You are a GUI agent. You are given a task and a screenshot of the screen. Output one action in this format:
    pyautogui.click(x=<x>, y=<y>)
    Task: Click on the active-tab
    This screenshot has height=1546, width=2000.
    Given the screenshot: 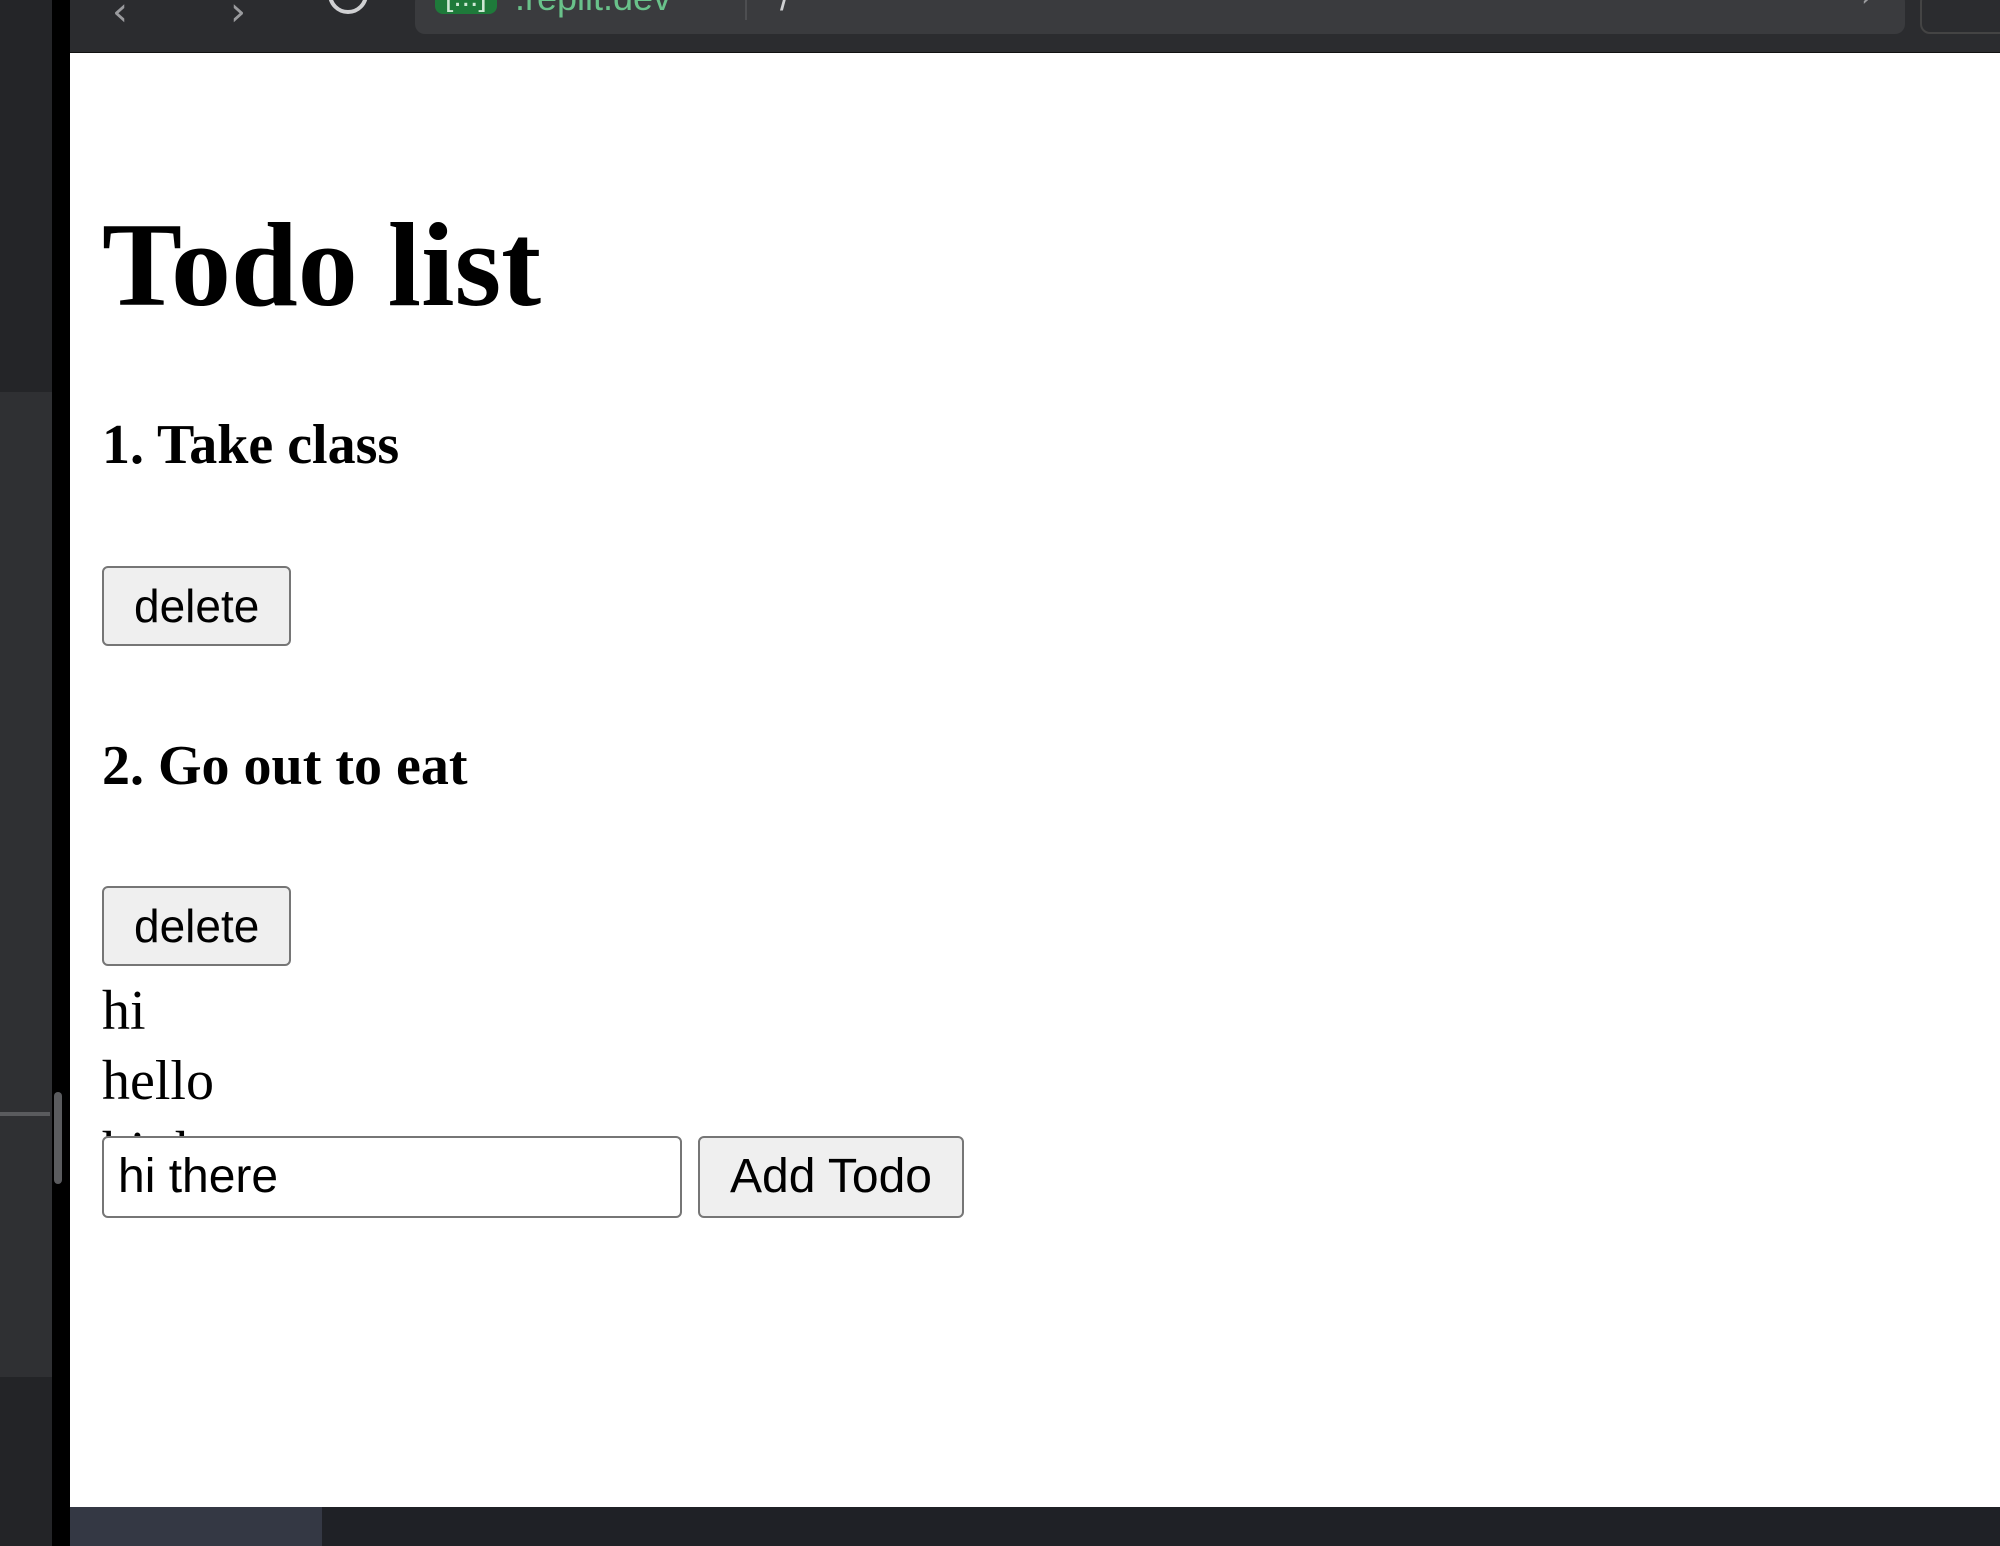 What is the action you would take?
    pyautogui.click(x=196, y=1526)
    